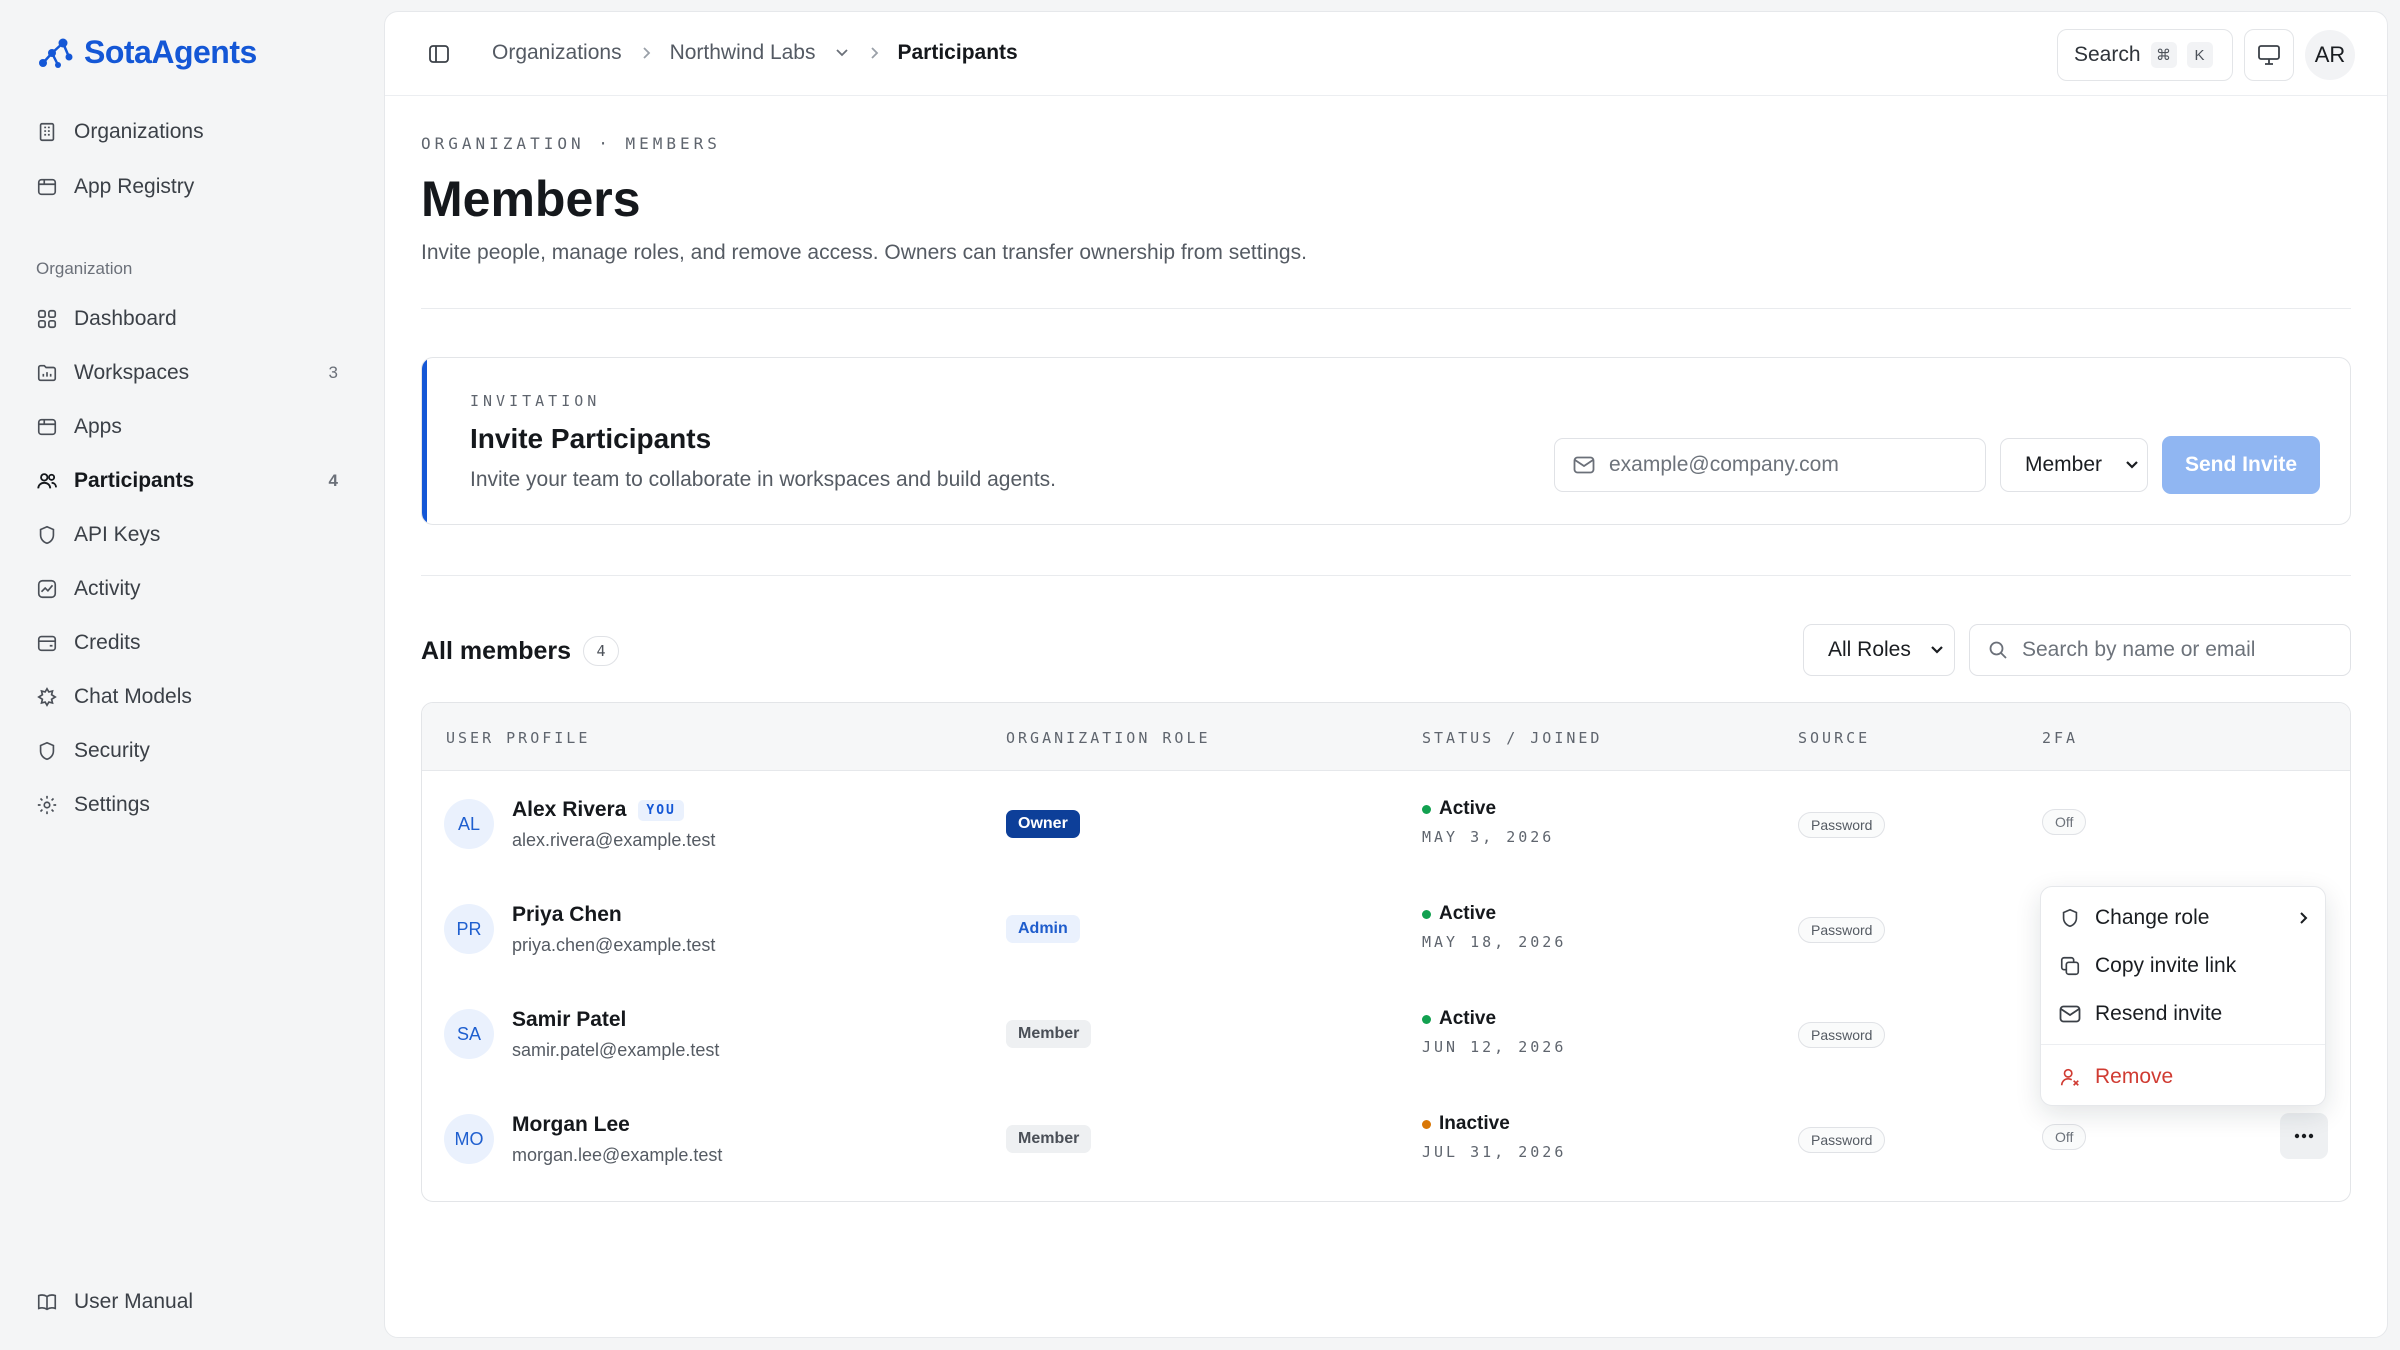  What do you see at coordinates (187, 697) in the screenshot?
I see `sidebar-item-chat-models: Chat Models` at bounding box center [187, 697].